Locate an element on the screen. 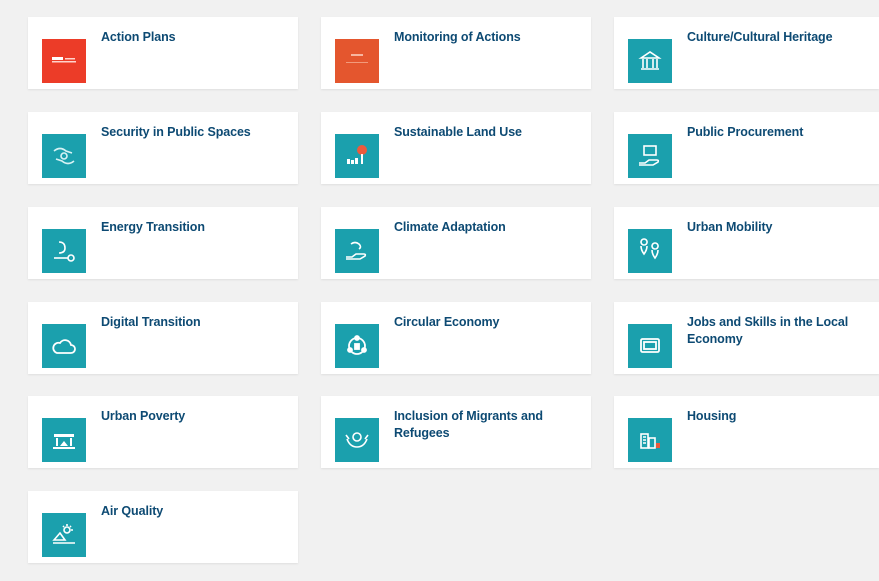 This screenshot has height=581, width=879. air-quality-sun-icon is located at coordinates (64, 535).